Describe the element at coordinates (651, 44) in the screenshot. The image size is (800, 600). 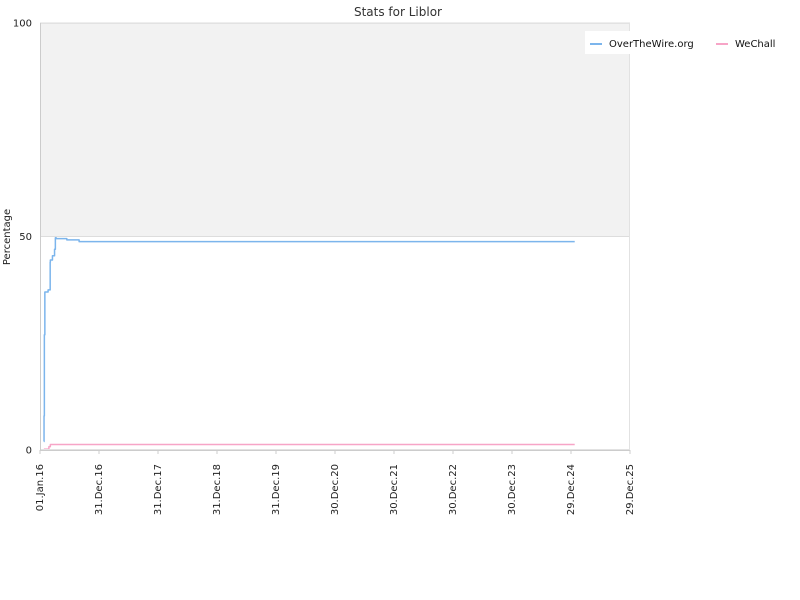
I see `legend-label: OverTheWire.org` at that location.